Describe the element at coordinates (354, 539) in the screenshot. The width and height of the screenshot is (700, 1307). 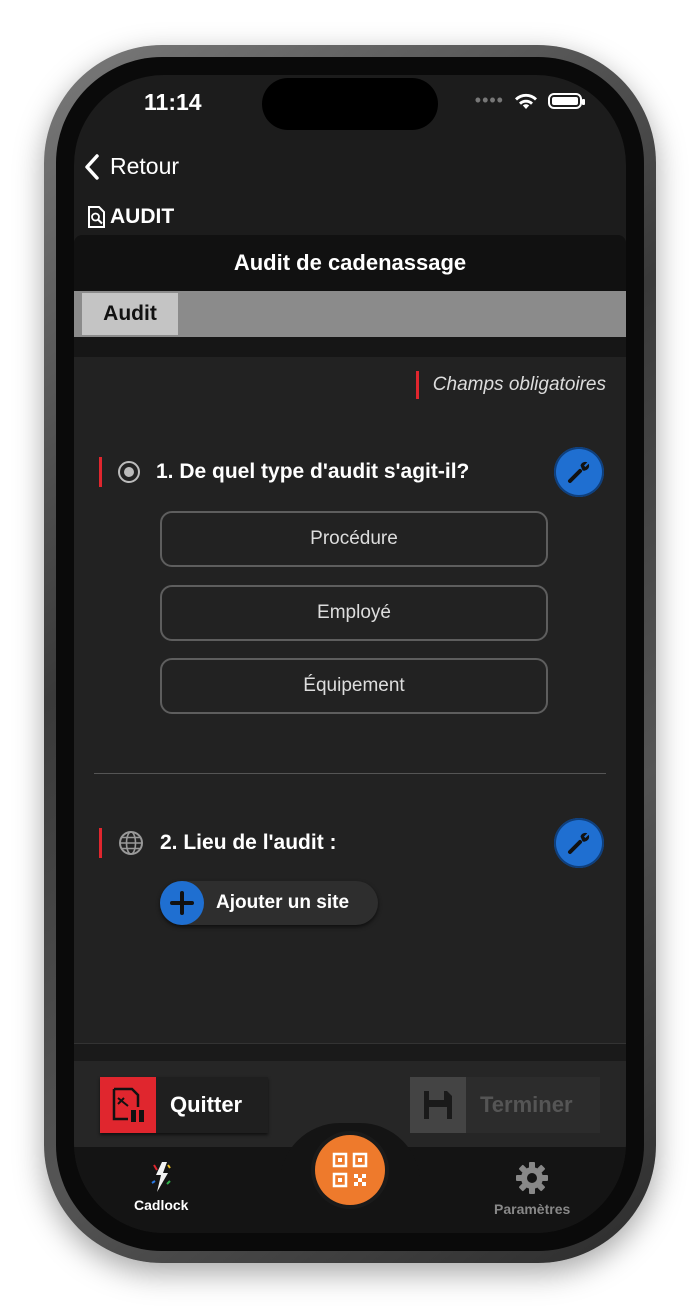
I see `option-procedure: Procédure` at that location.